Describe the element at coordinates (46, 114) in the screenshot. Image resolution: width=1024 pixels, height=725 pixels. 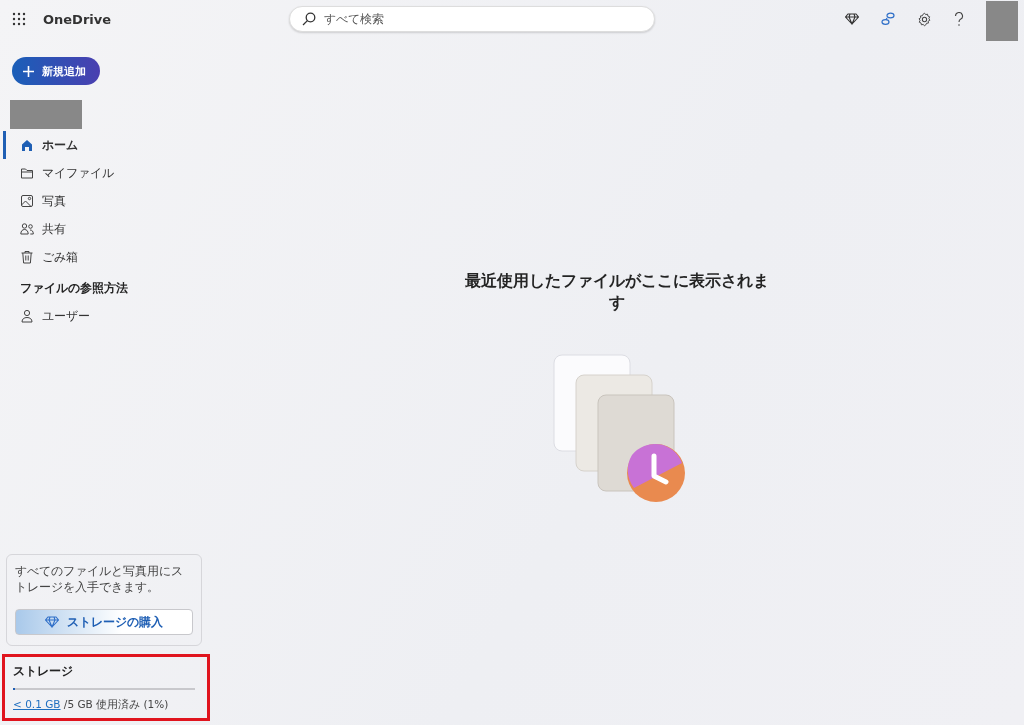
I see `redacted-block` at that location.